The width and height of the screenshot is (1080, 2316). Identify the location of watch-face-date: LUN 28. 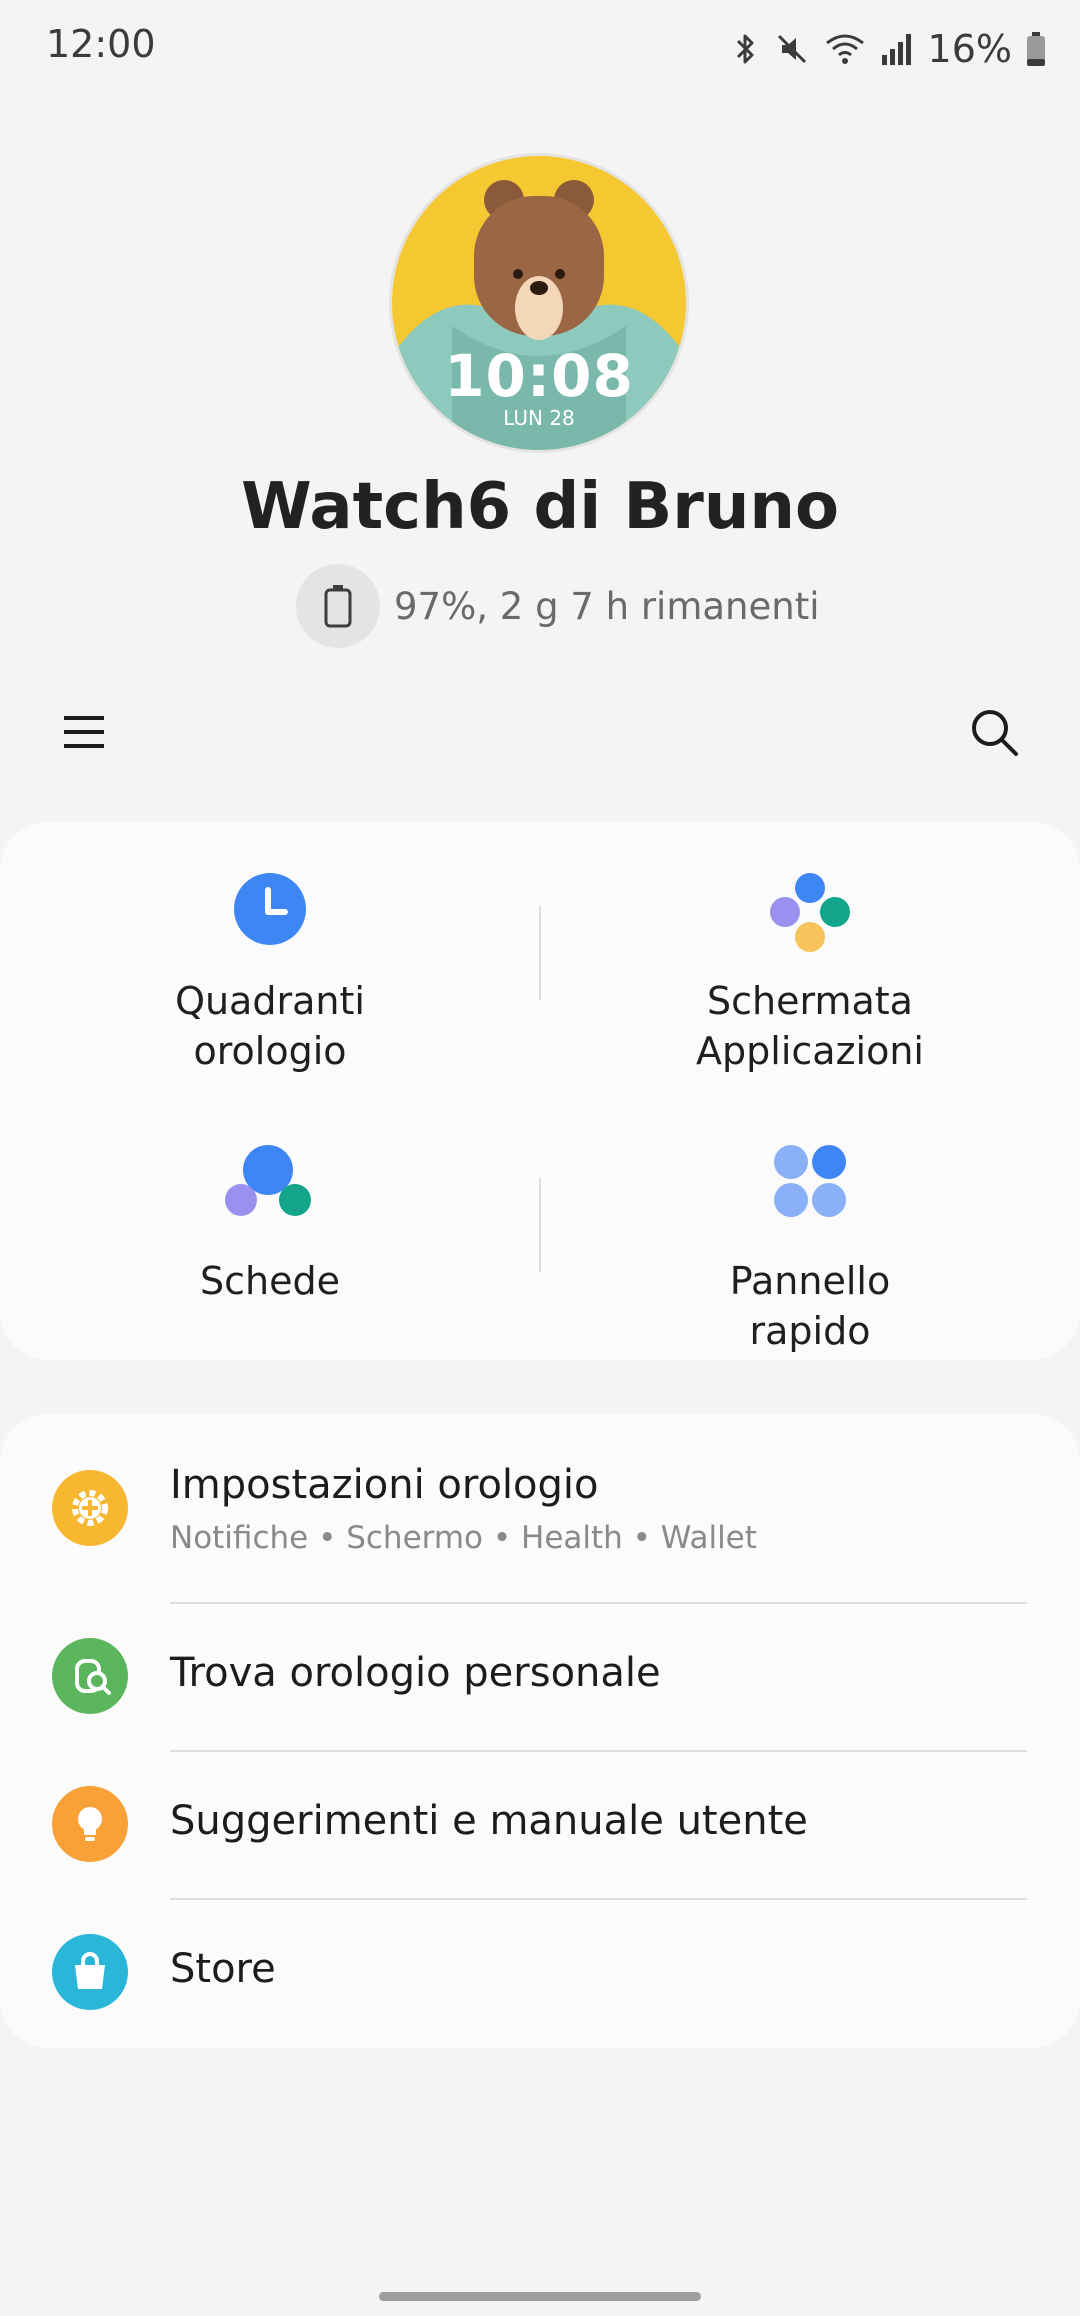
(539, 418).